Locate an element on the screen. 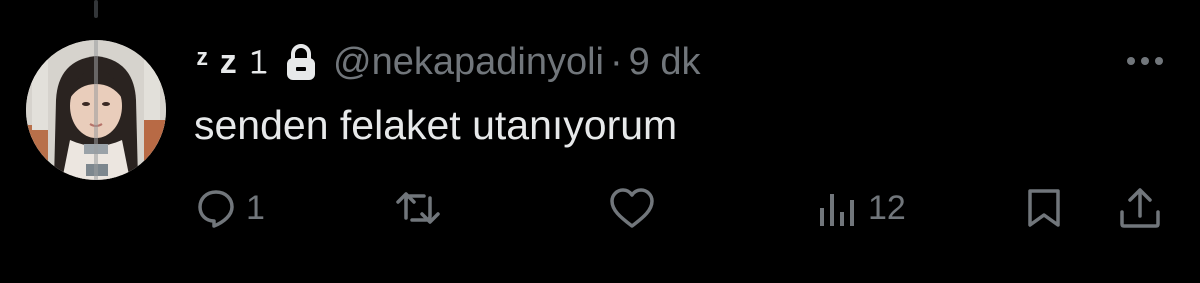  share-button is located at coordinates (1140, 208).